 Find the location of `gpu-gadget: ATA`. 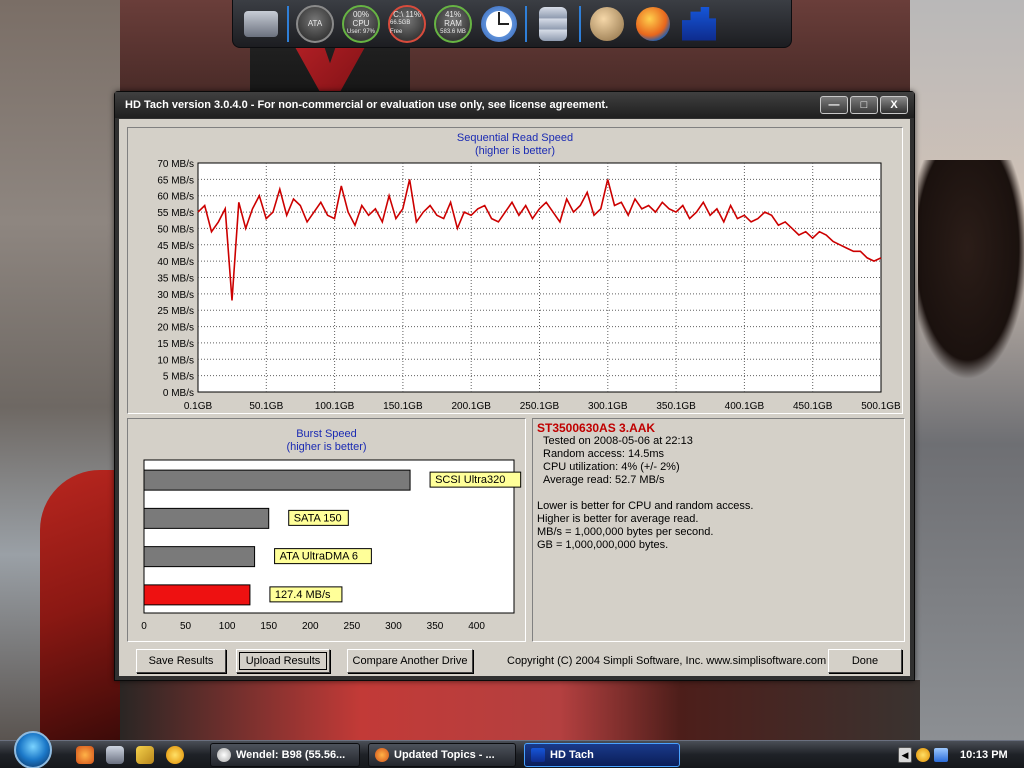

gpu-gadget: ATA is located at coordinates (315, 24).